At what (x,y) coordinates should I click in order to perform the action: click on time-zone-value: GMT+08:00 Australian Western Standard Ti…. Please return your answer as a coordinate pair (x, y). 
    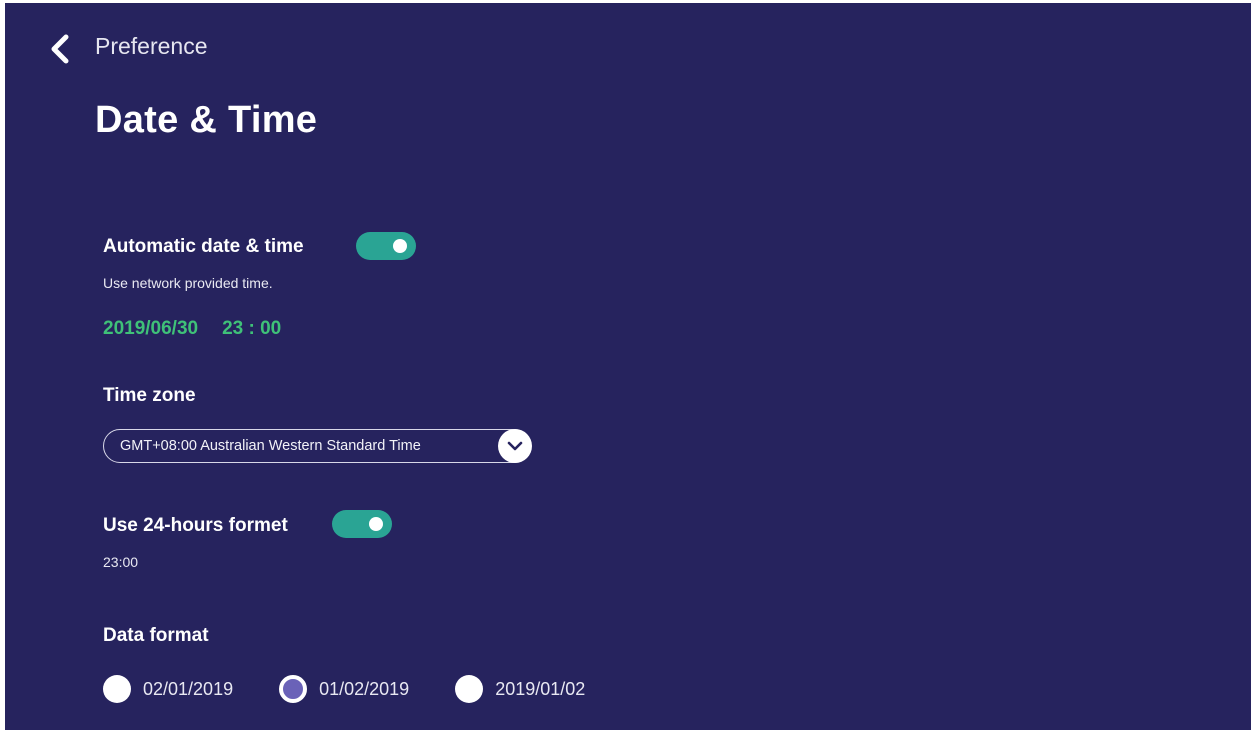
    Looking at the image, I should click on (270, 446).